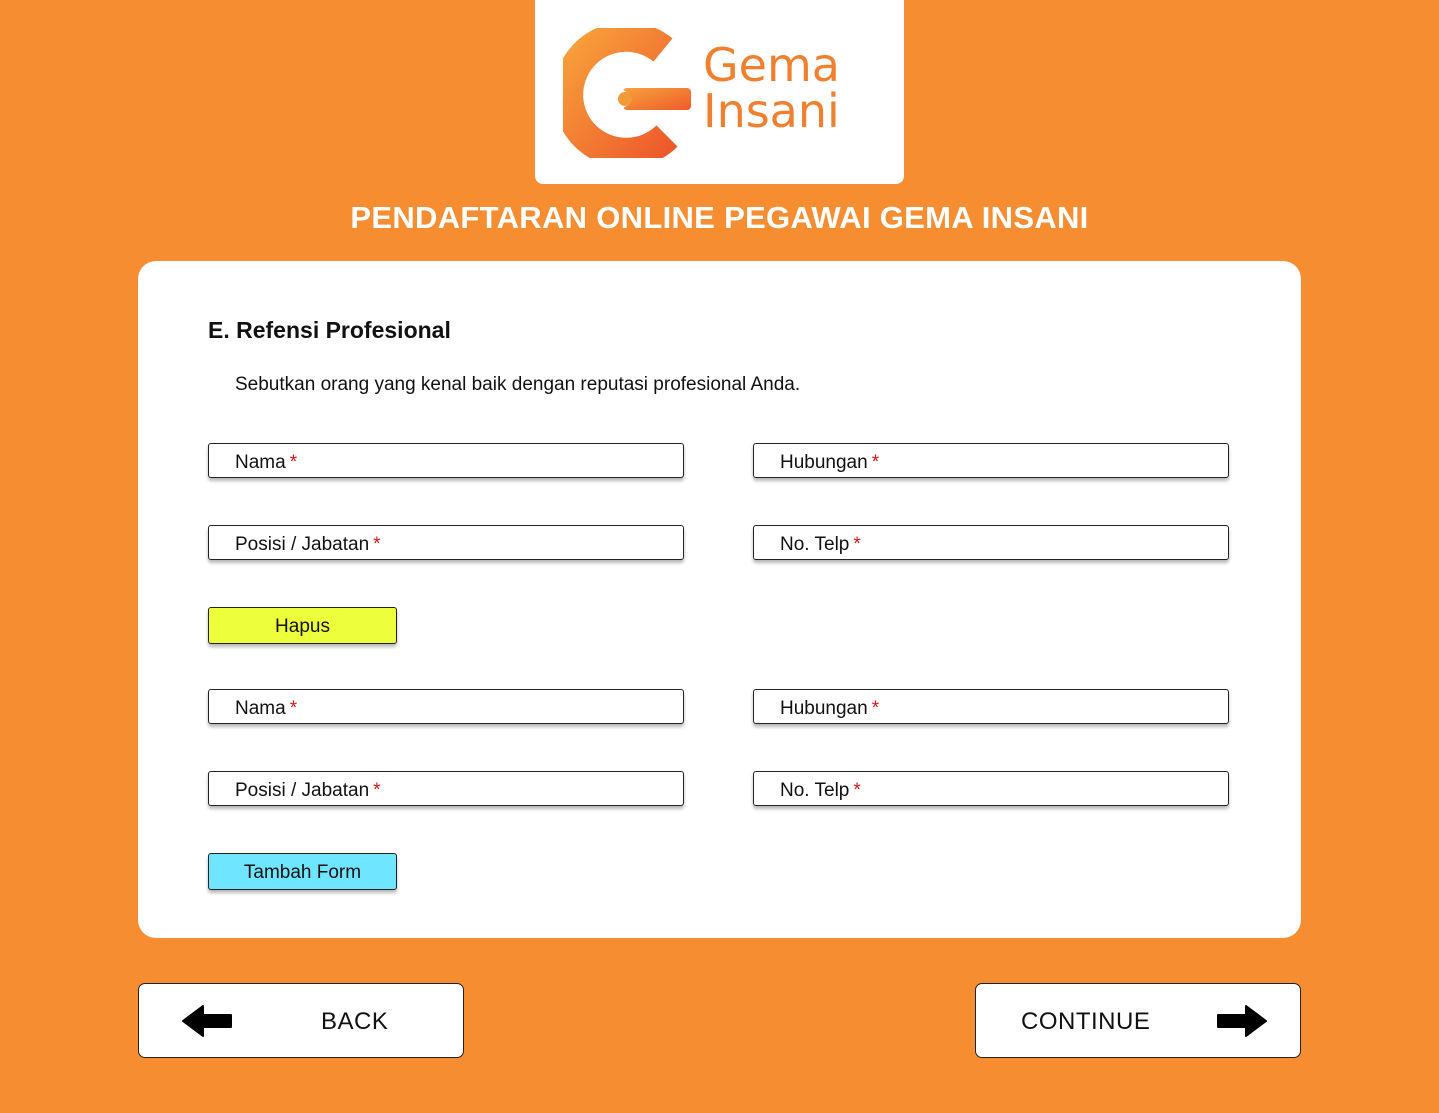 Image resolution: width=1439 pixels, height=1113 pixels. Describe the element at coordinates (329, 330) in the screenshot. I see `section-title: E. Refensi Profesional` at that location.